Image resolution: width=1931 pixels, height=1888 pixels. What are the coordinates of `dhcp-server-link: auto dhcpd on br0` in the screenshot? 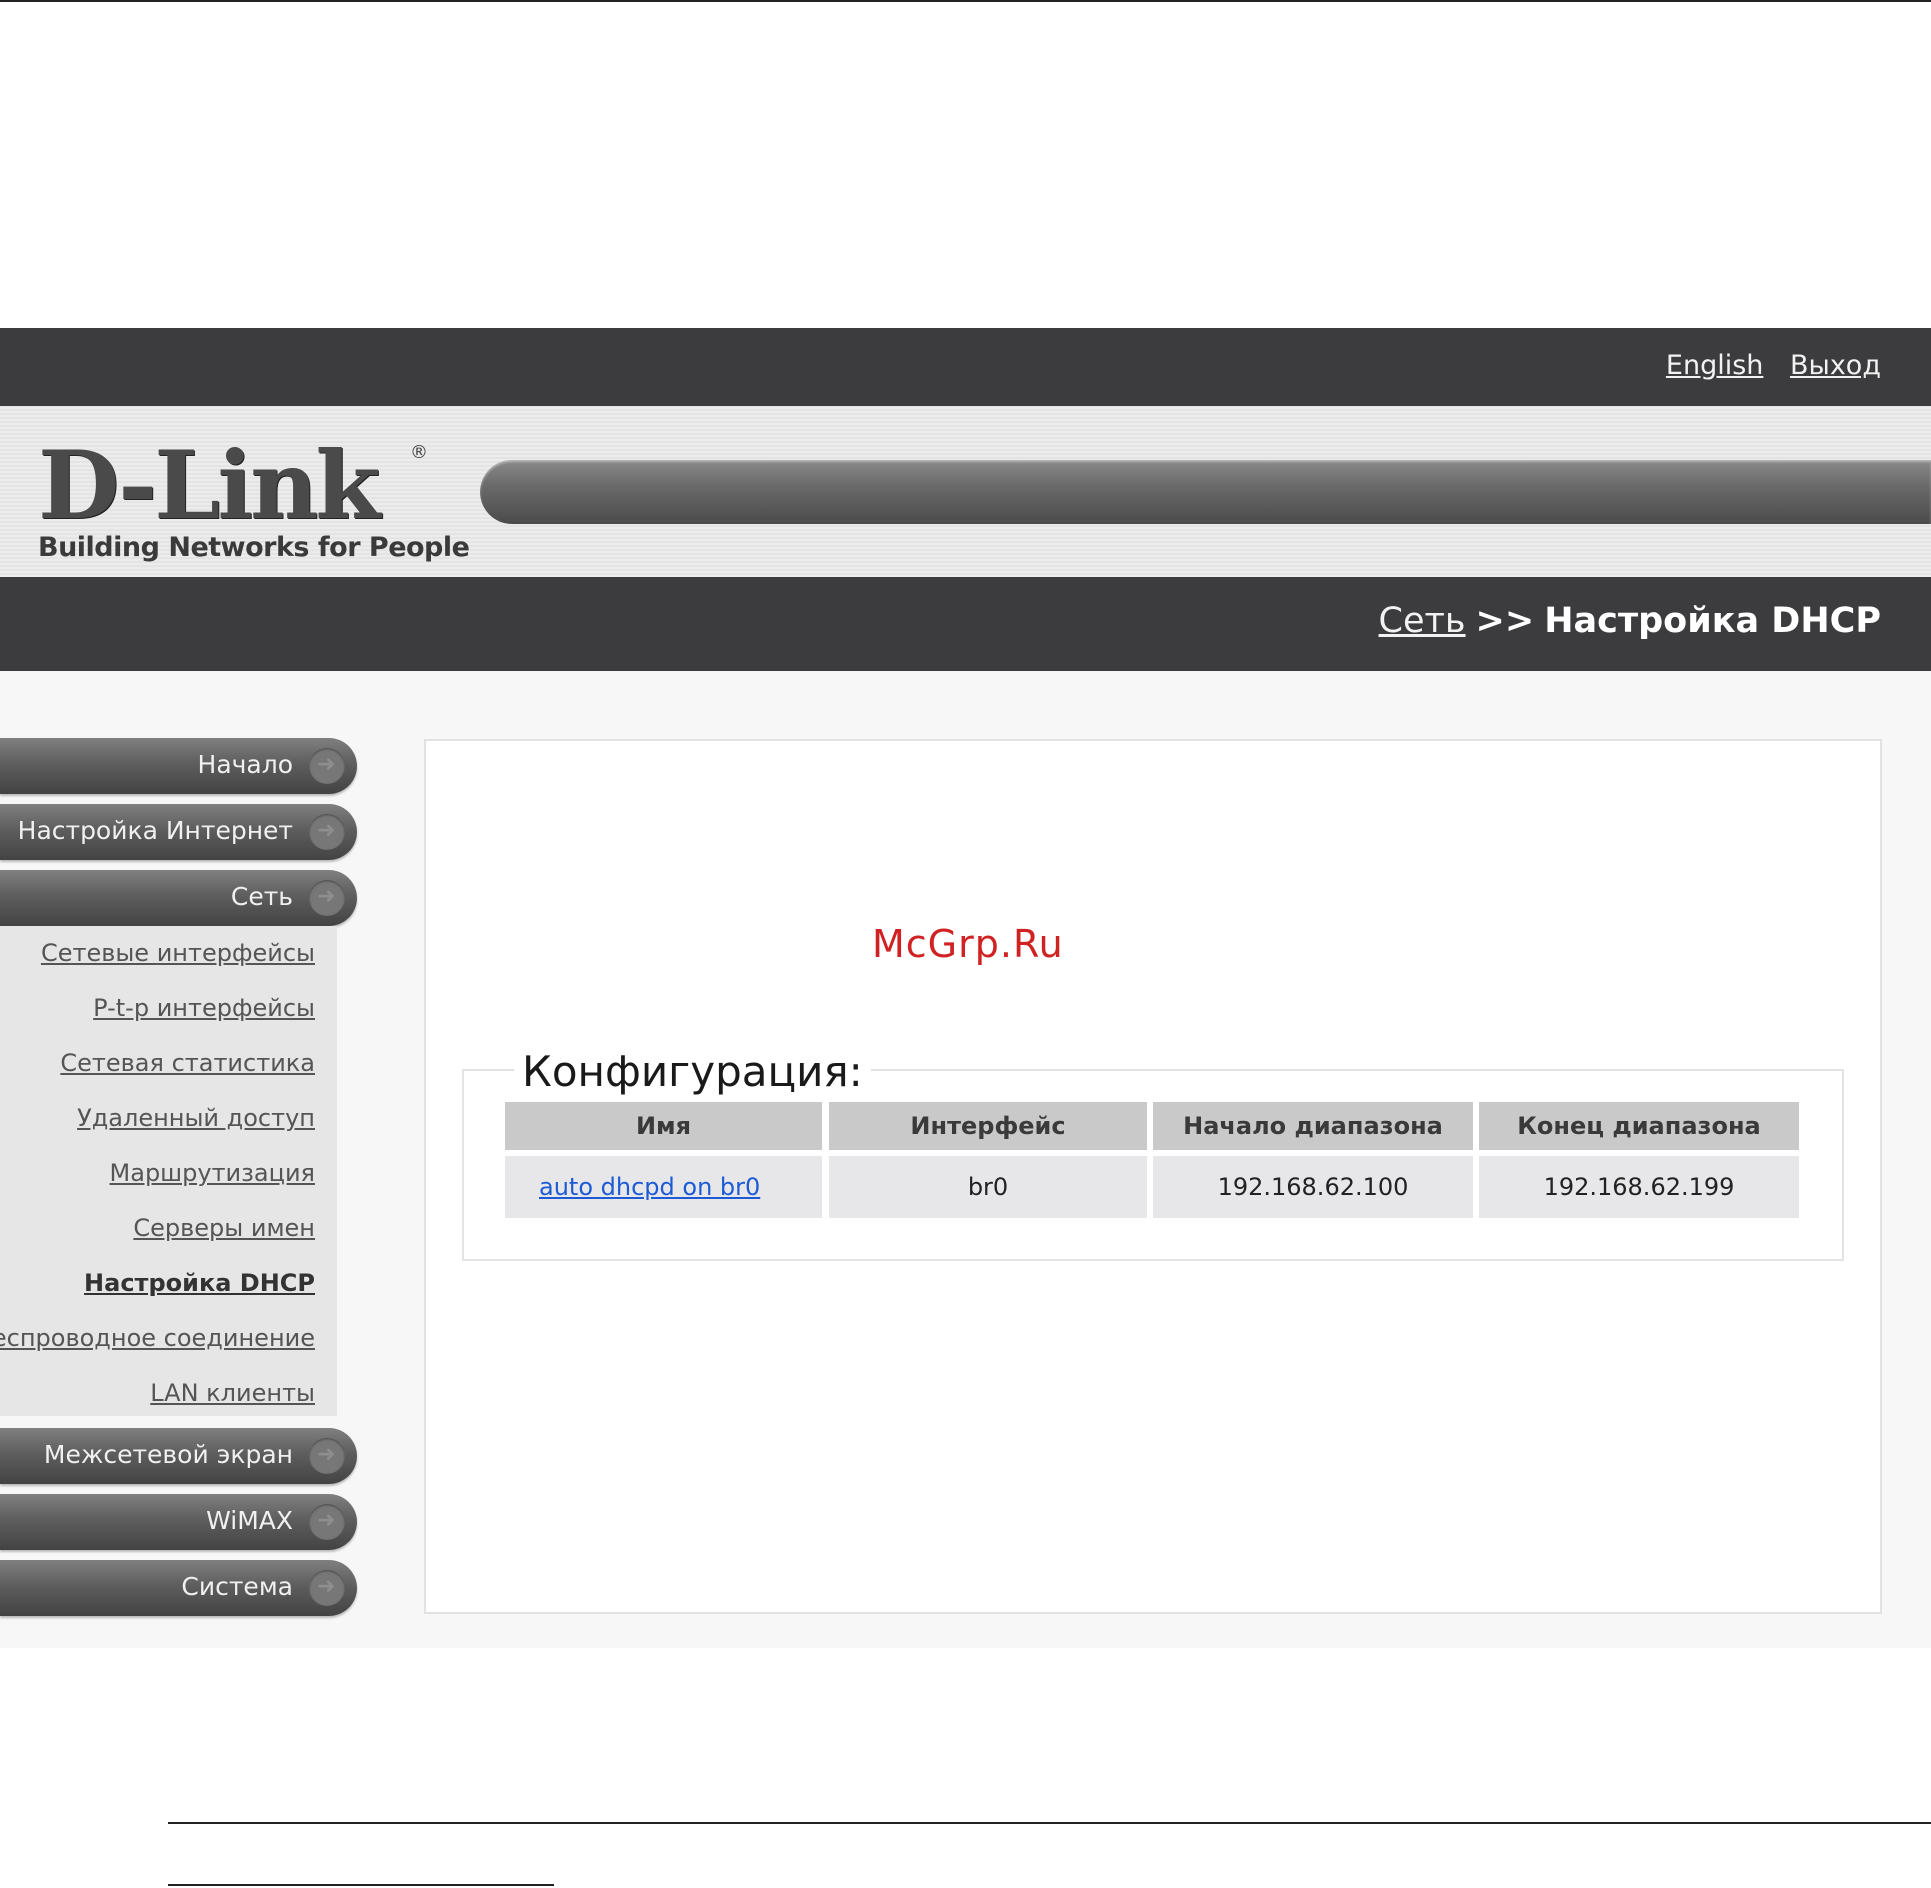 It's located at (649, 1187).